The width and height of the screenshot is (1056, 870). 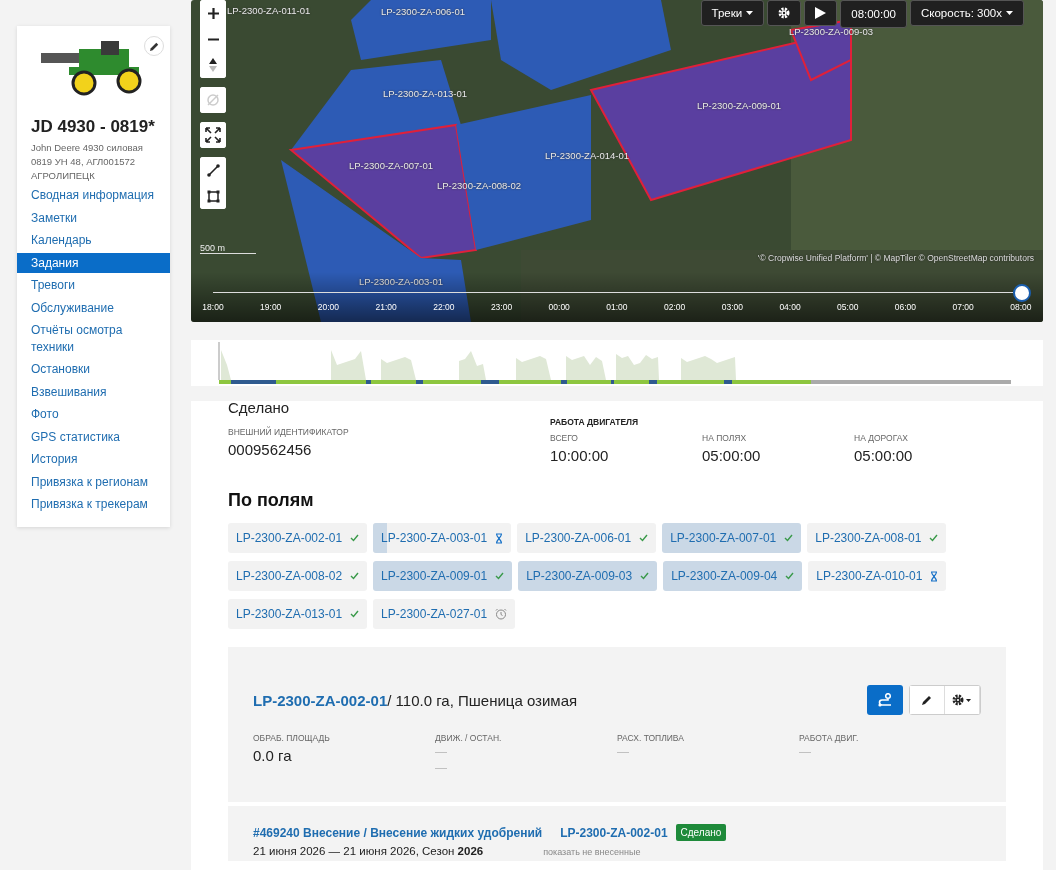 I want to click on field-label: LP-2300-ZA-006-01, so click(x=423, y=11).